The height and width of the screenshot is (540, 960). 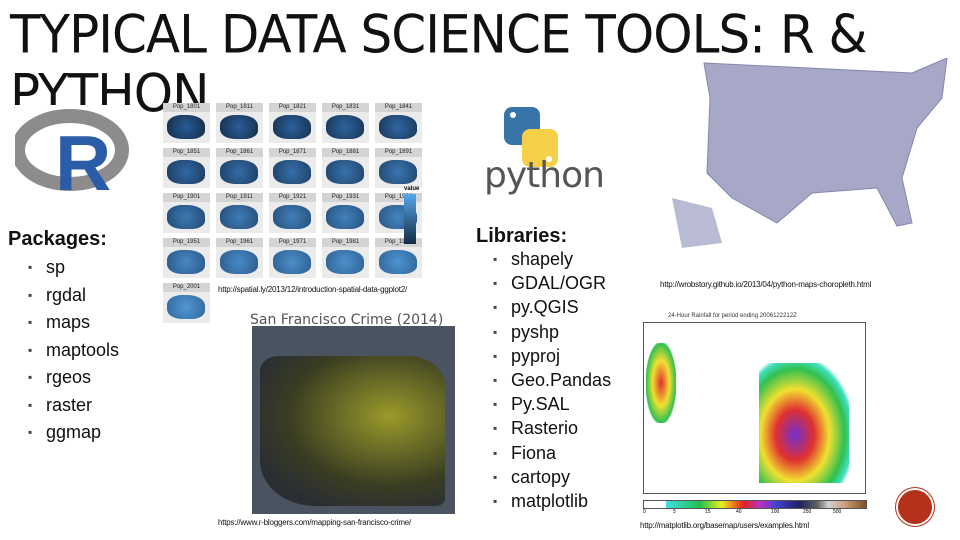 What do you see at coordinates (345, 168) in the screenshot?
I see `facet-panel: Pop_1881` at bounding box center [345, 168].